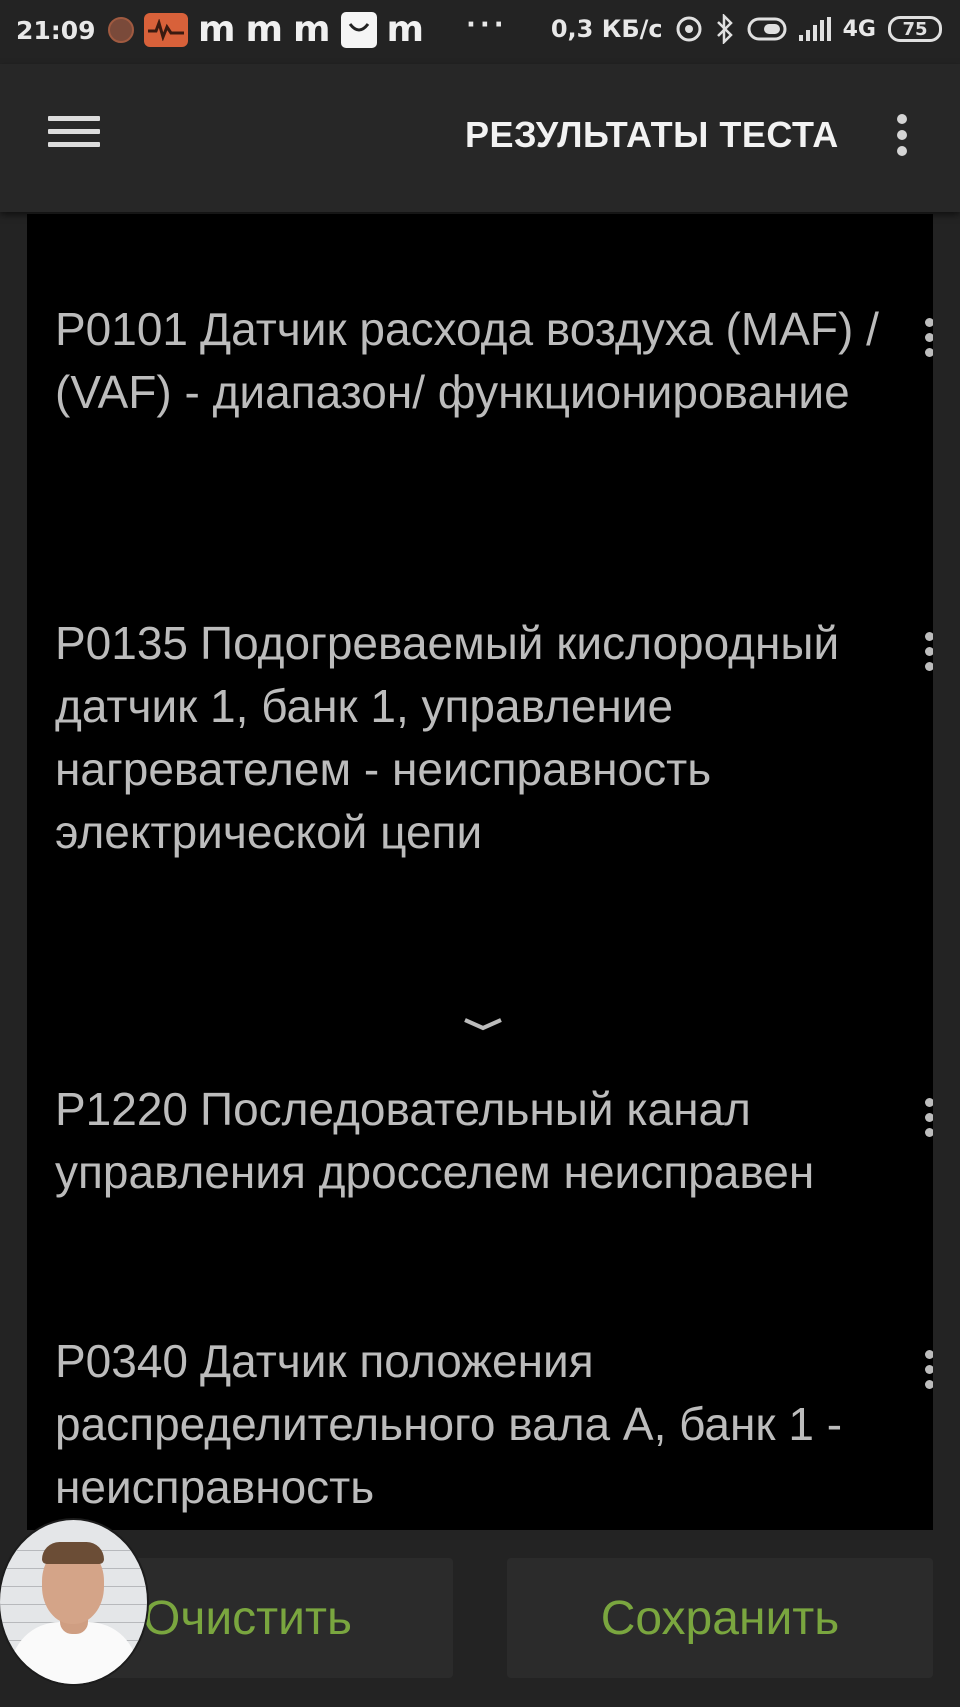 This screenshot has width=960, height=1707. I want to click on bluetooth-icon, so click(724, 29).